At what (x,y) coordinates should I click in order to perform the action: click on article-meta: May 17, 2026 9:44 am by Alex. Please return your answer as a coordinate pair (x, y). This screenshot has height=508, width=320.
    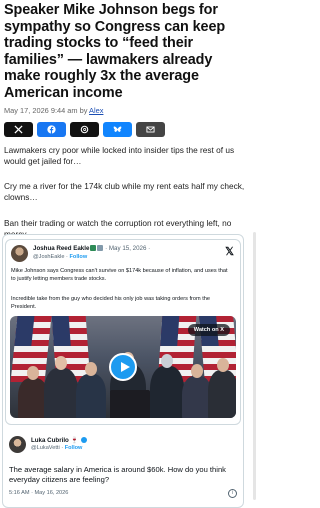
    Looking at the image, I should click on (129, 111).